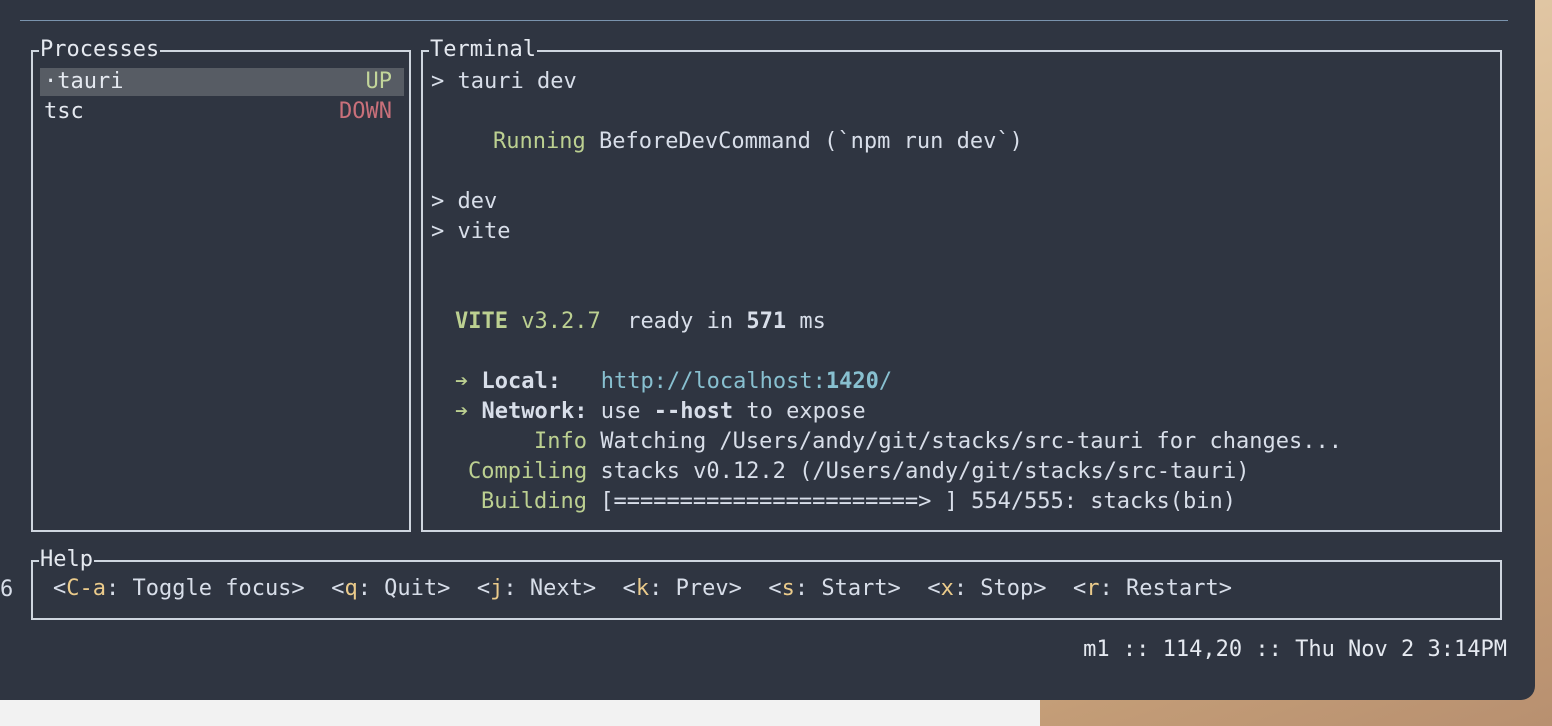 The image size is (1552, 726). What do you see at coordinates (365, 111) in the screenshot?
I see `process-status: DOWN` at bounding box center [365, 111].